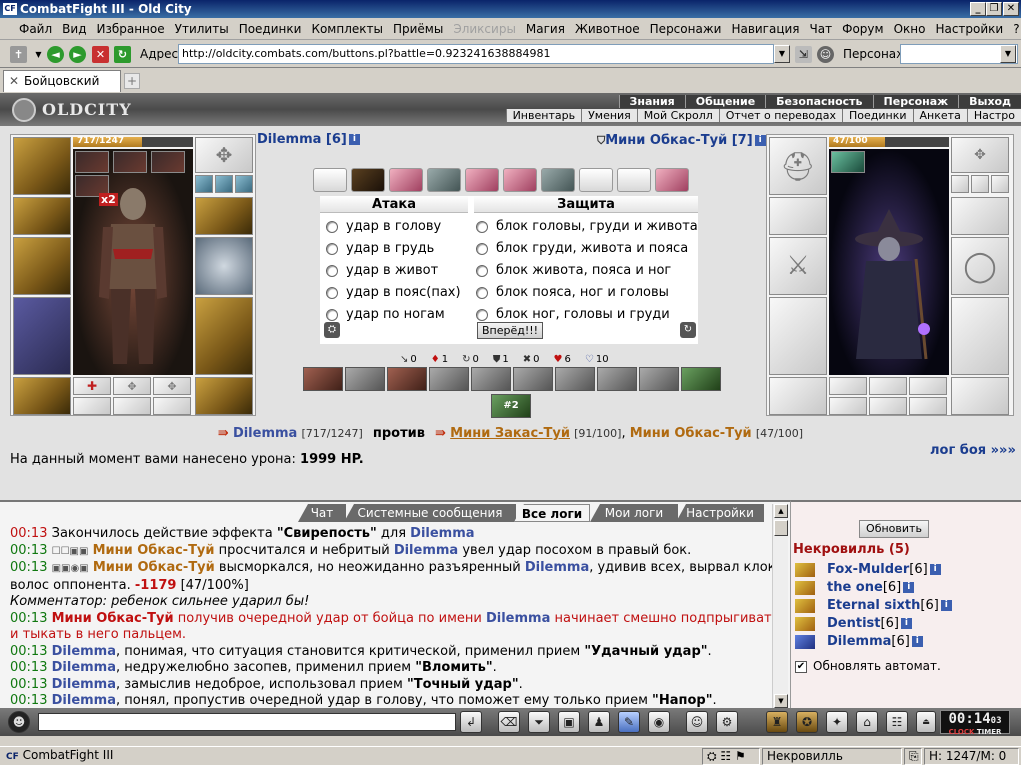 This screenshot has width=1021, height=765. I want to click on menu-item: Форум, so click(862, 29).